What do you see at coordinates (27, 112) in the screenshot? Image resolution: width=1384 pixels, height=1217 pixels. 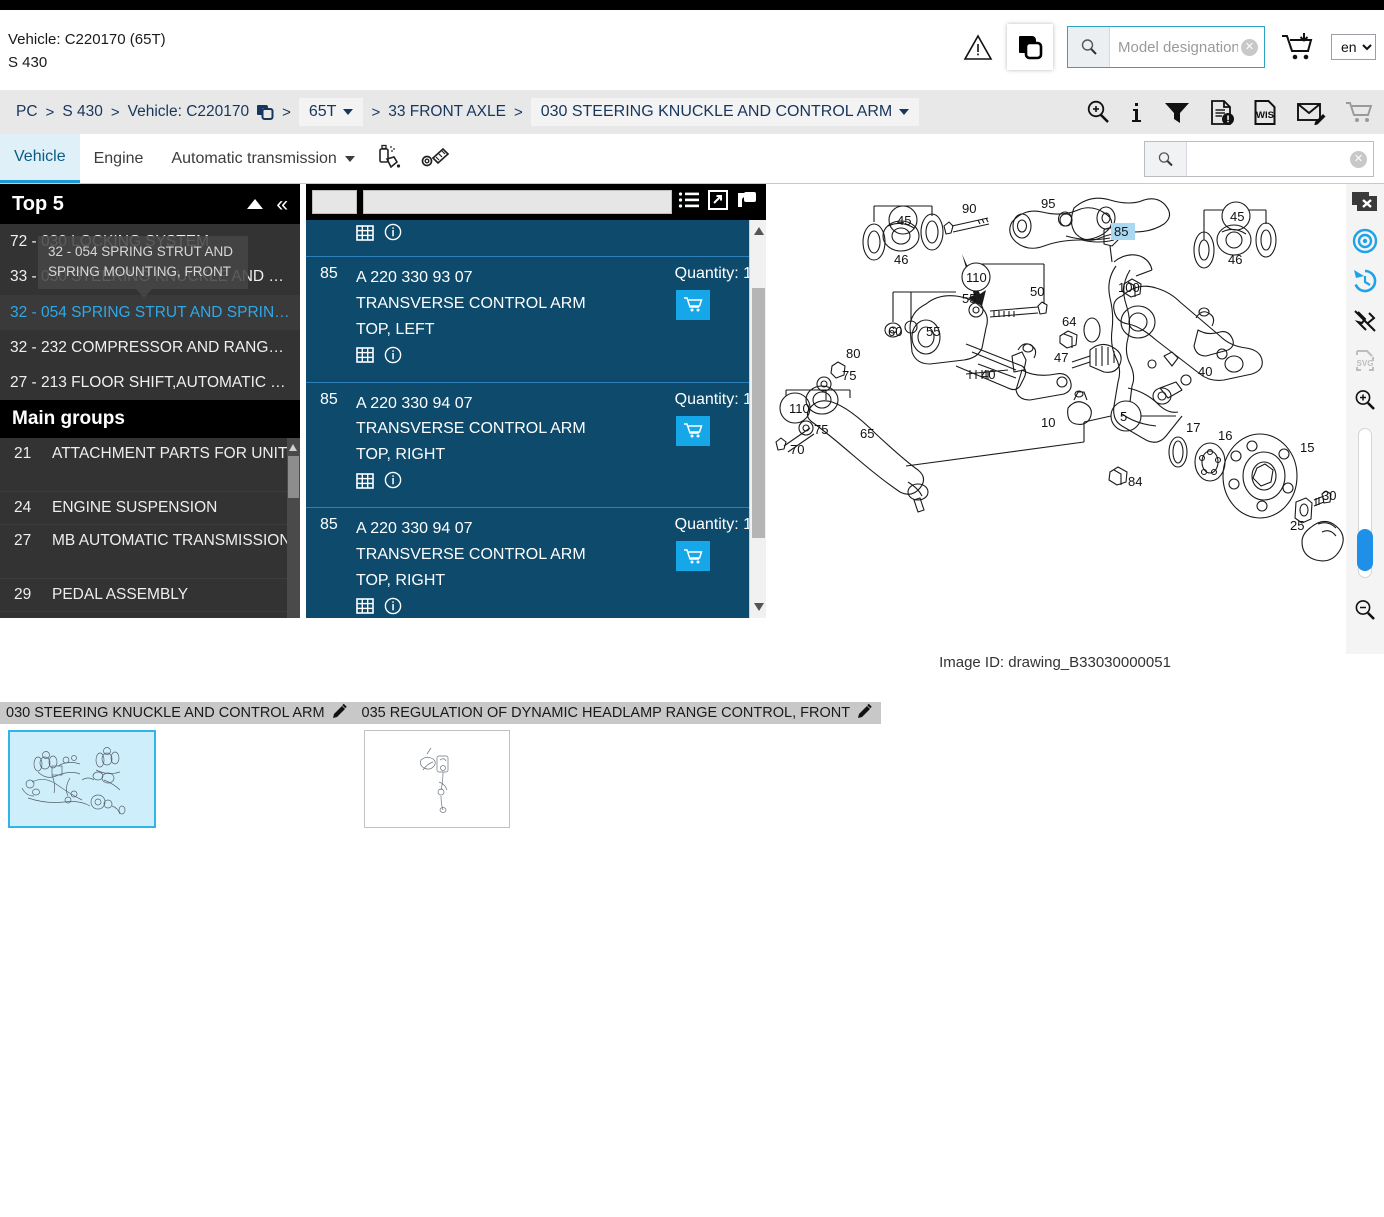 I see `breadcrumb-item-pc: PC` at bounding box center [27, 112].